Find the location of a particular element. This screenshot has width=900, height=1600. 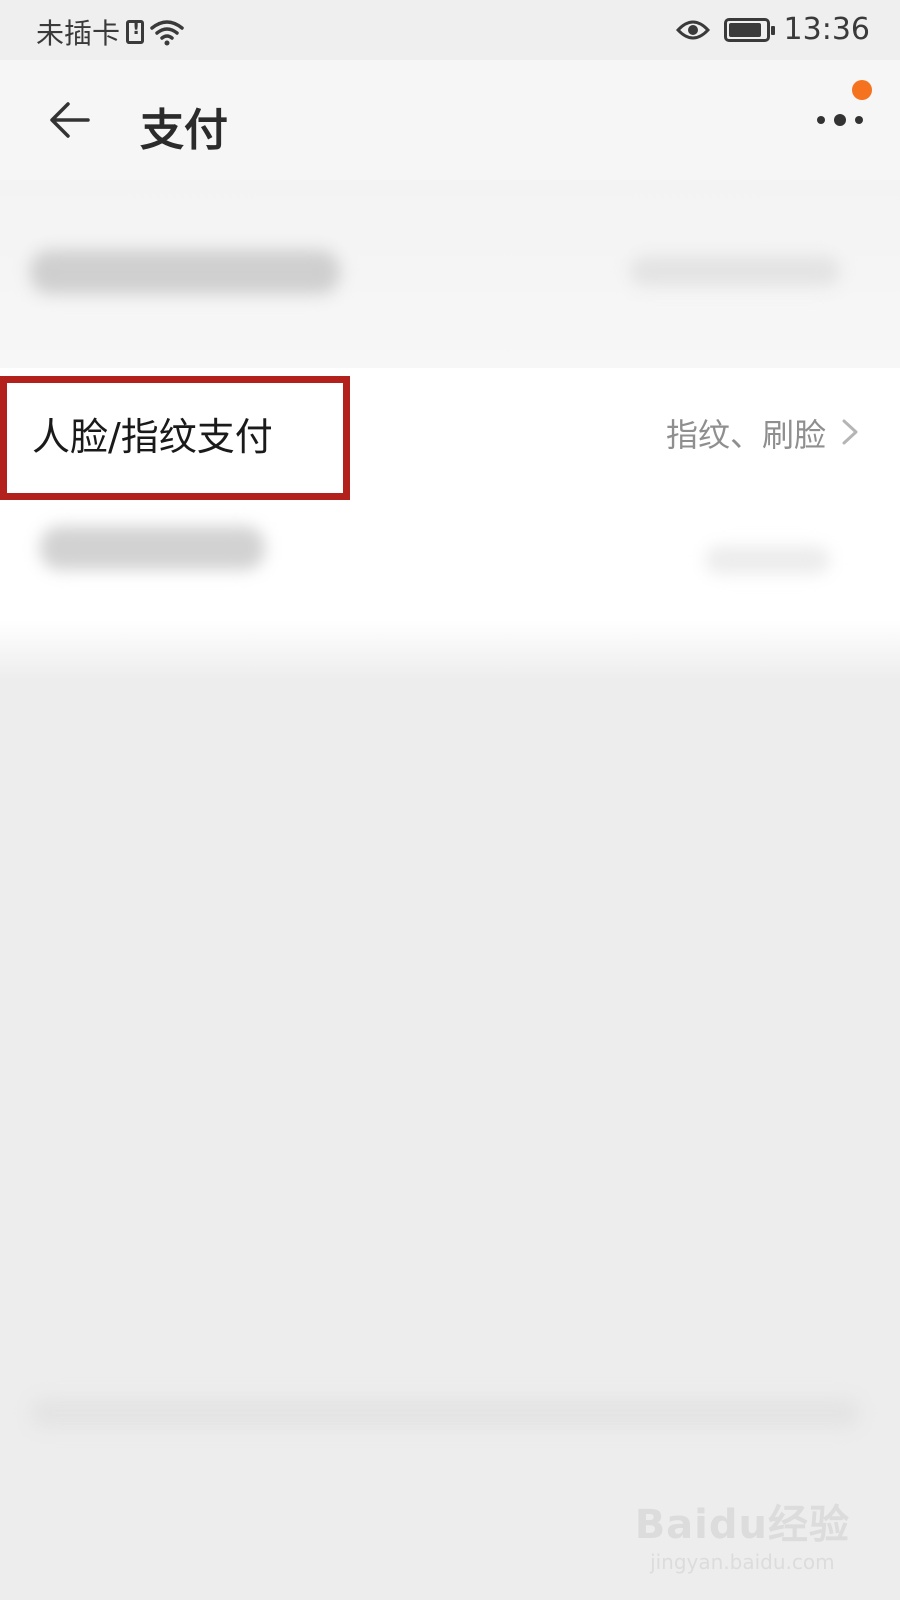

notification-dot is located at coordinates (862, 90).